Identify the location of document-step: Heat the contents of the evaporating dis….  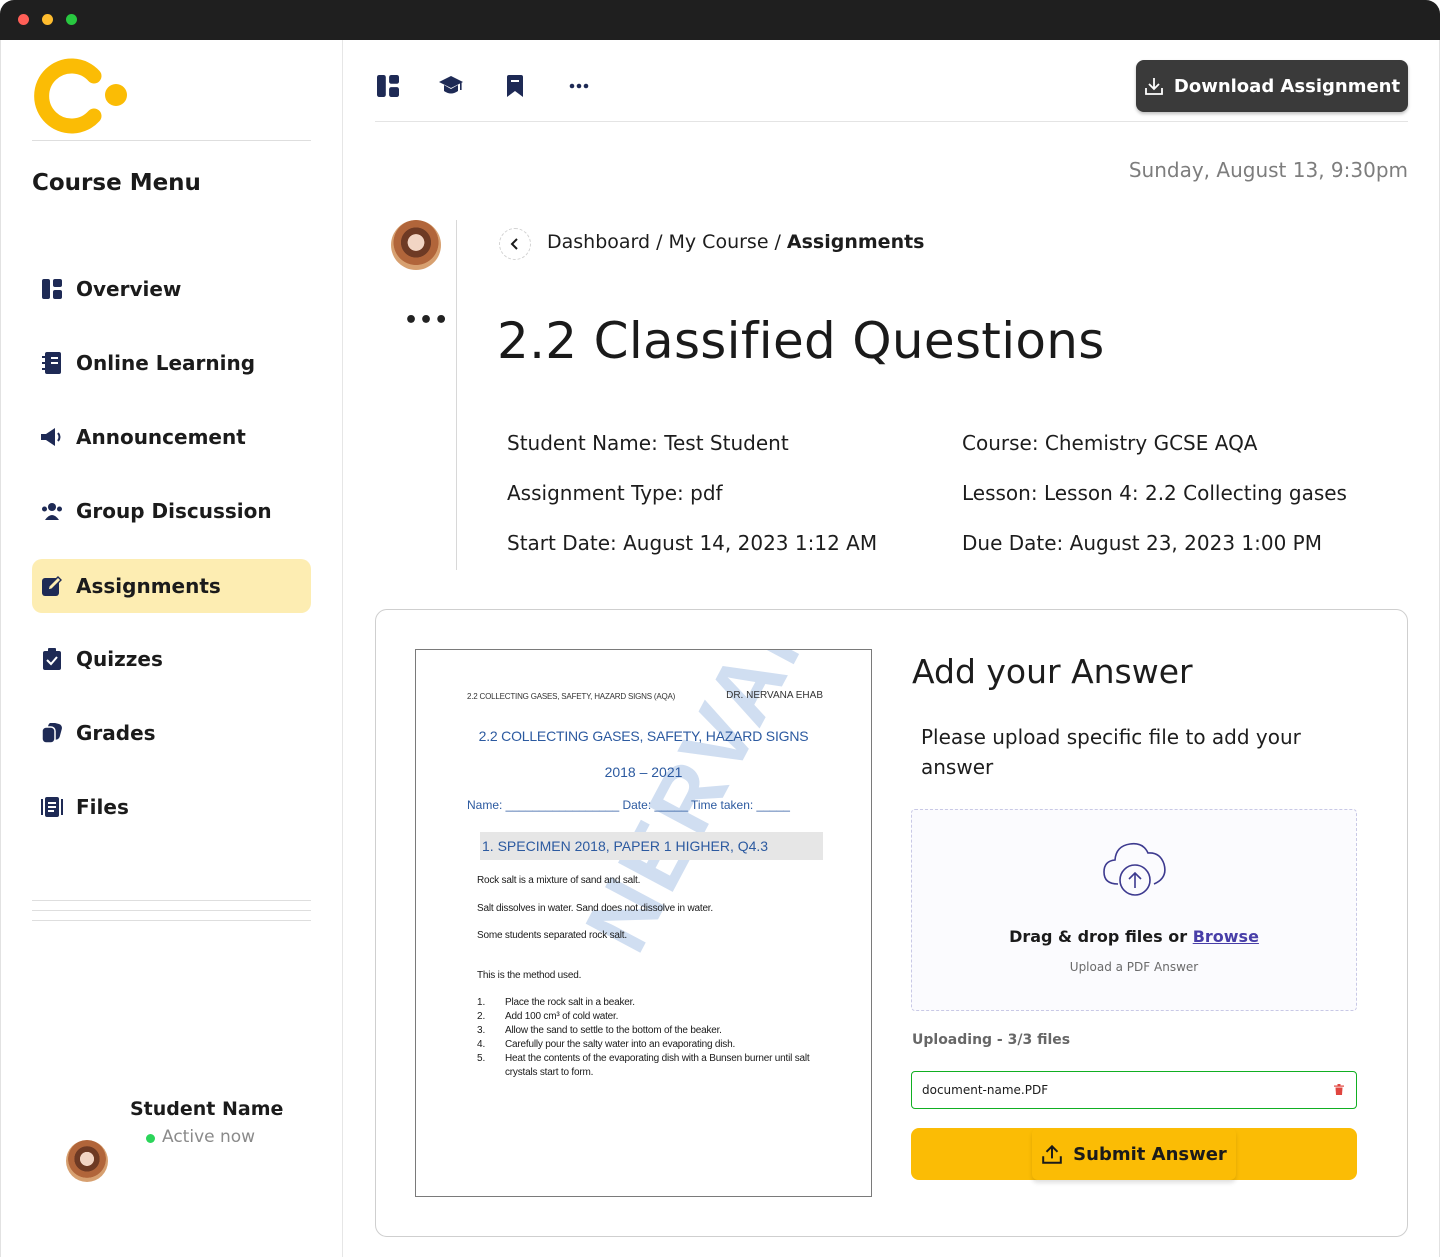
(657, 1058).